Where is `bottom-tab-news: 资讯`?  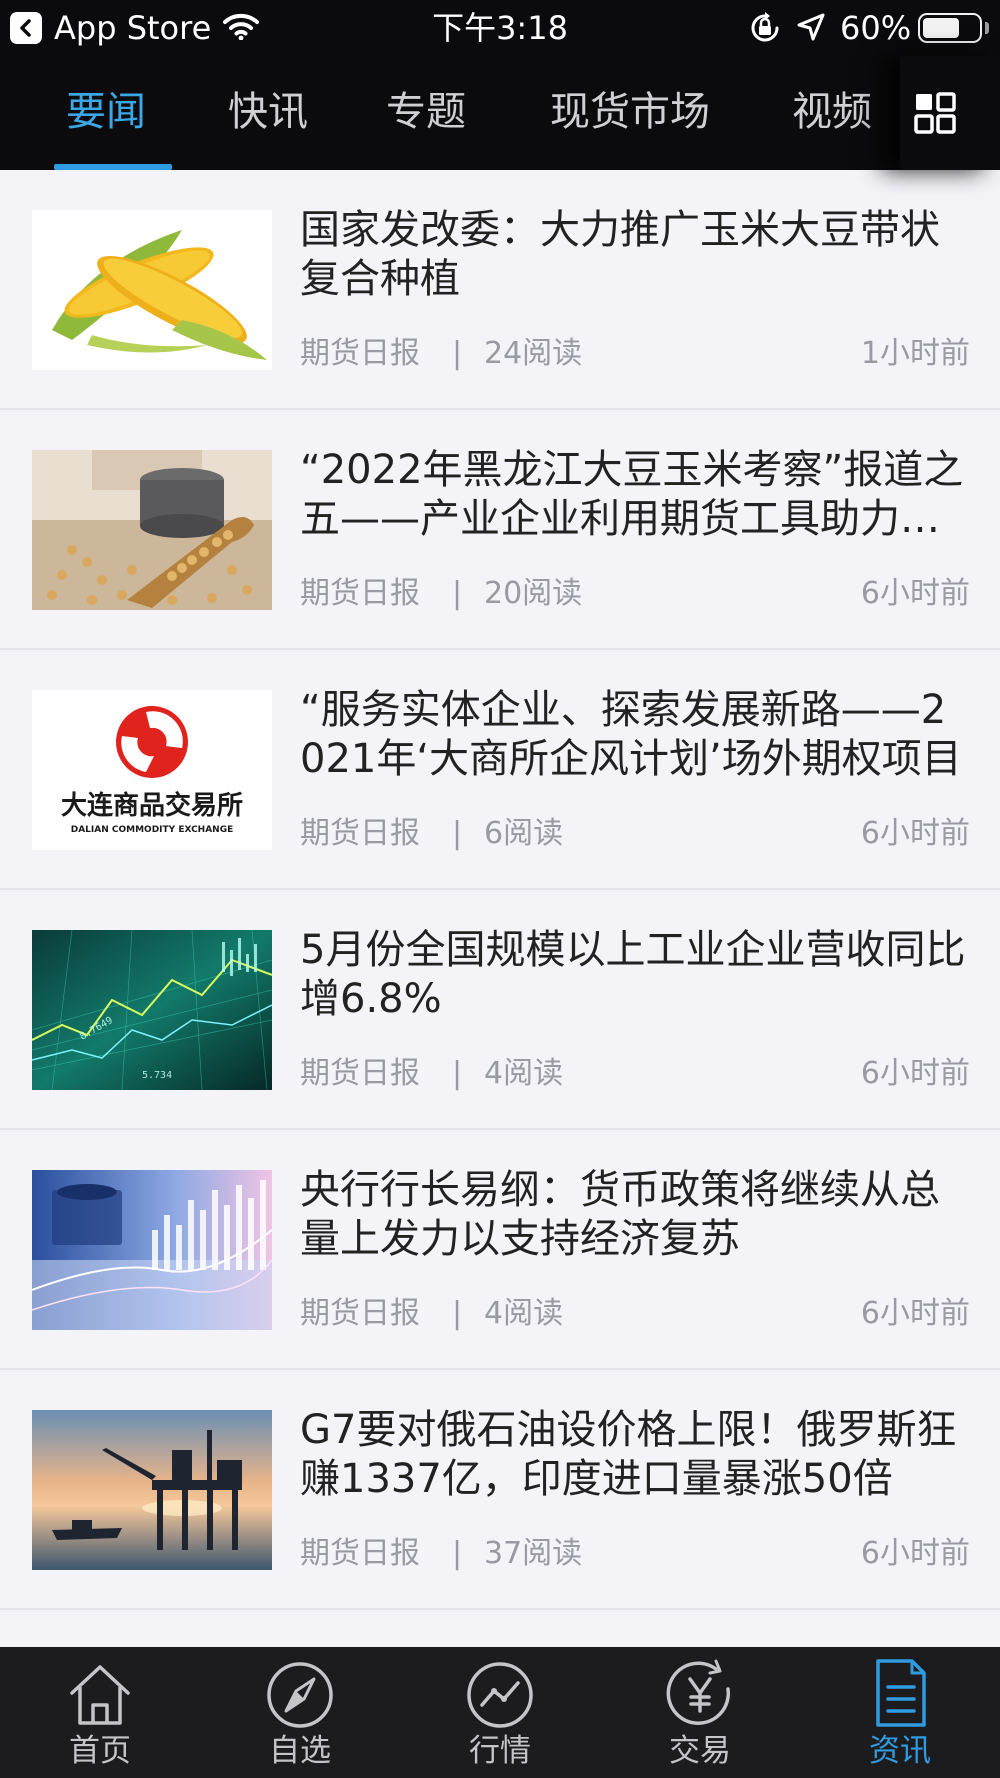 bottom-tab-news: 资讯 is located at coordinates (900, 1712).